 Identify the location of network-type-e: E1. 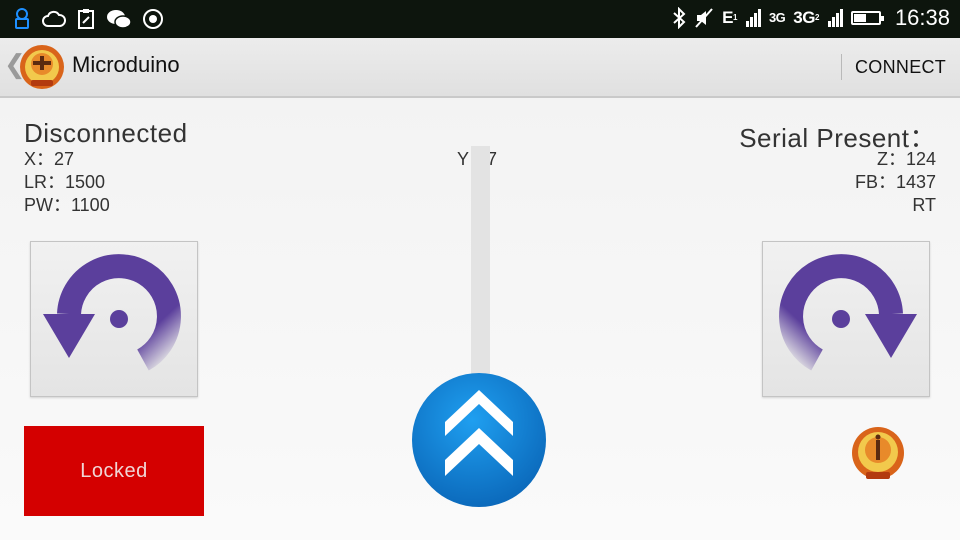
(729, 17).